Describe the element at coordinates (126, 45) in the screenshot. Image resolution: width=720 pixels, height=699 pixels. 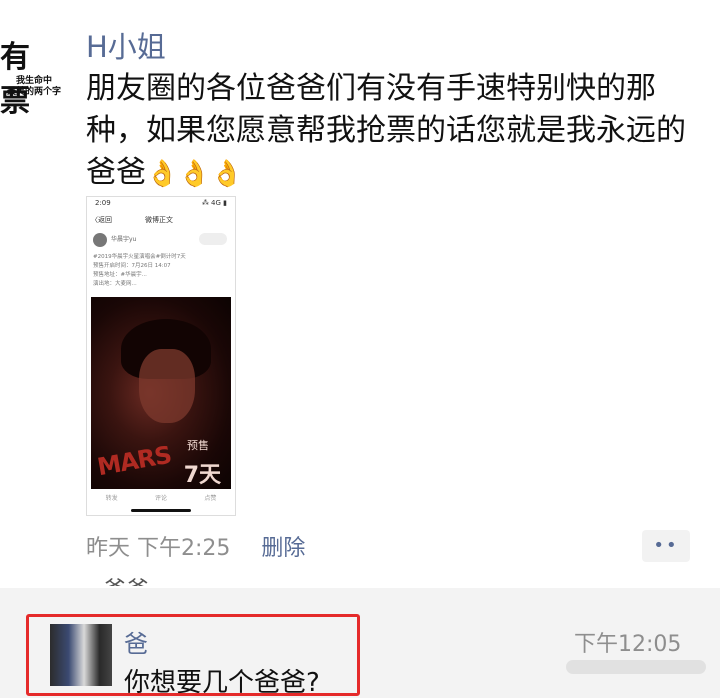
I see `poster-name: H小姐` at that location.